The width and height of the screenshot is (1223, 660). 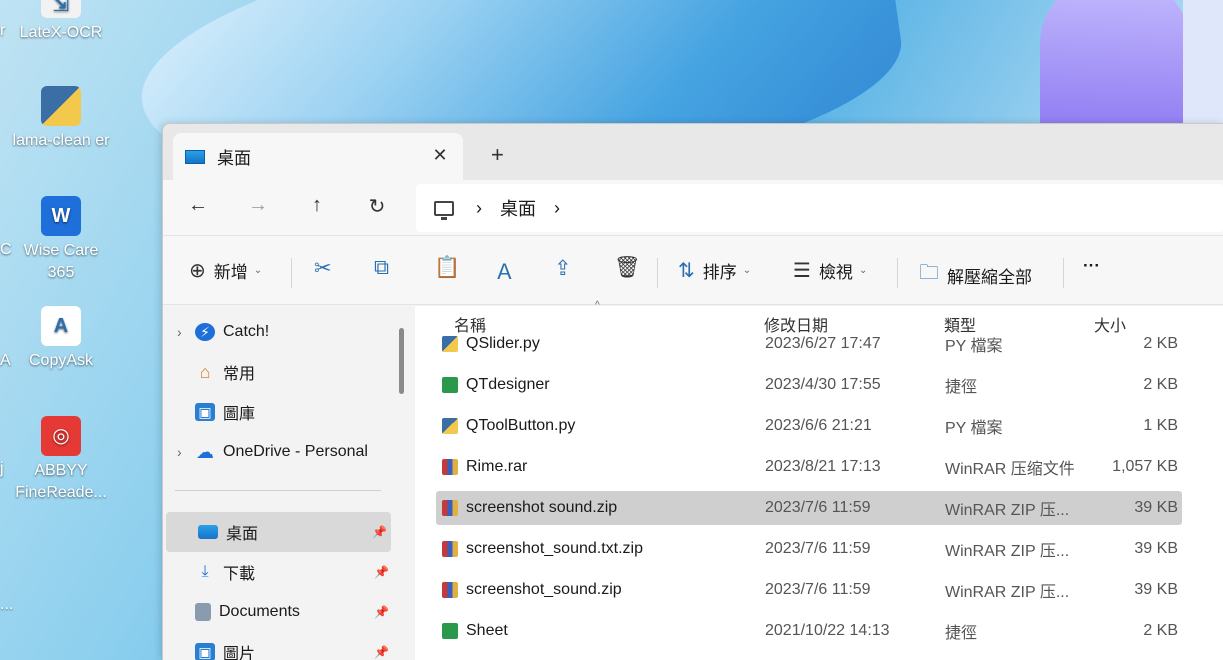 What do you see at coordinates (827, 630) in the screenshot?
I see `file-date: 2021/10/22 14:13` at bounding box center [827, 630].